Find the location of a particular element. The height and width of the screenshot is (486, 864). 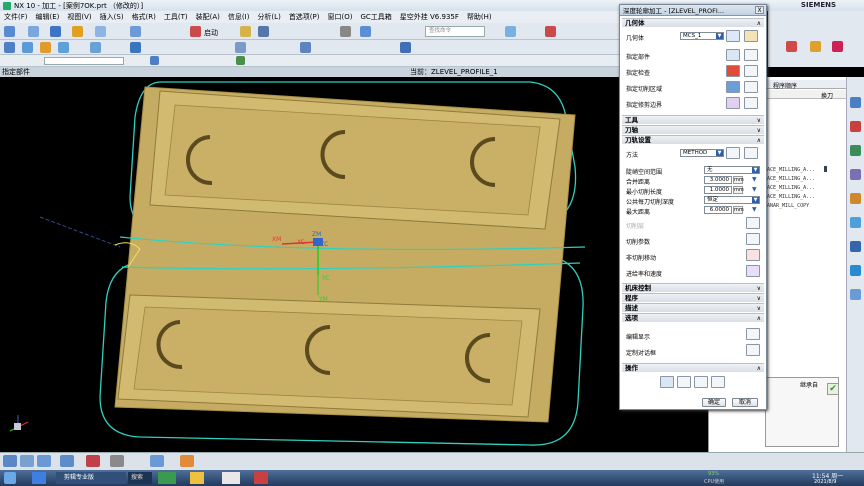

menu-insert: 插入(S) is located at coordinates (112, 17).